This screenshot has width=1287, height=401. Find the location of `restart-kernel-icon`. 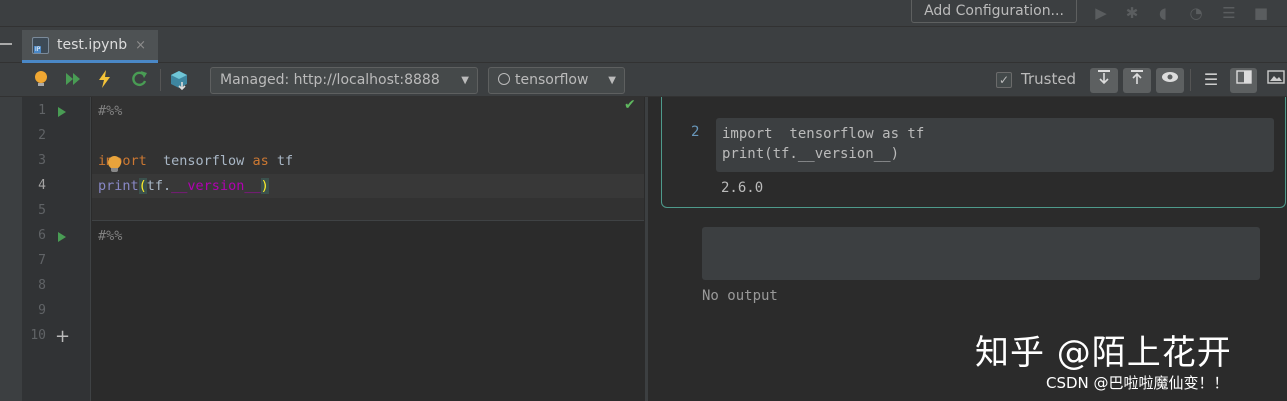

restart-kernel-icon is located at coordinates (139, 80).